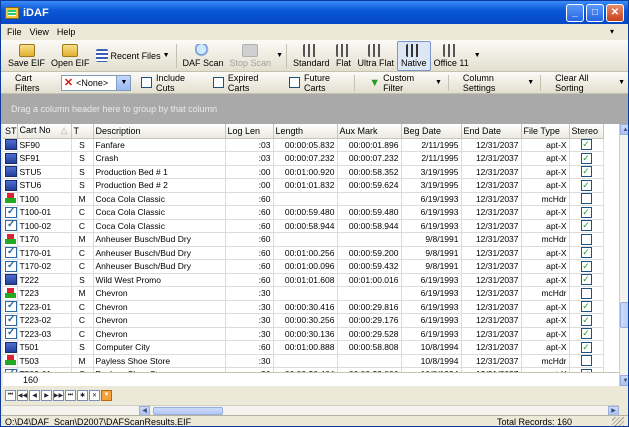  Describe the element at coordinates (369, 131) in the screenshot. I see `col-header-aux-mark: Aux Mark` at that location.